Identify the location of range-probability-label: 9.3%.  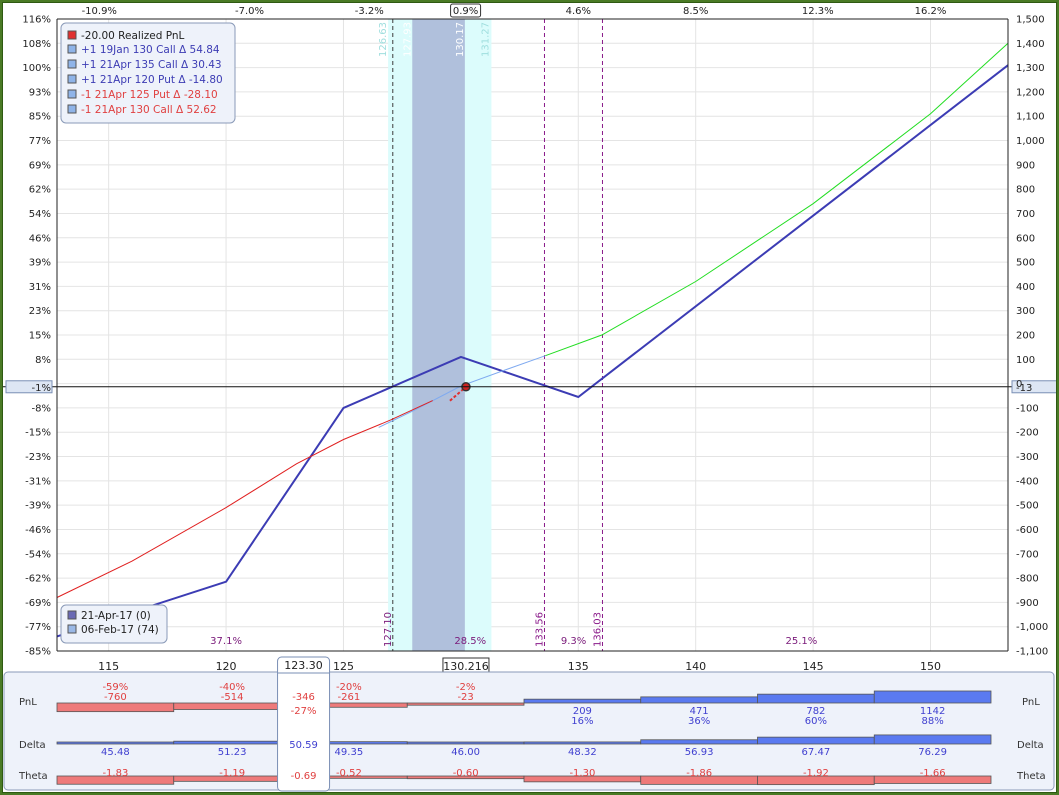
(573, 641).